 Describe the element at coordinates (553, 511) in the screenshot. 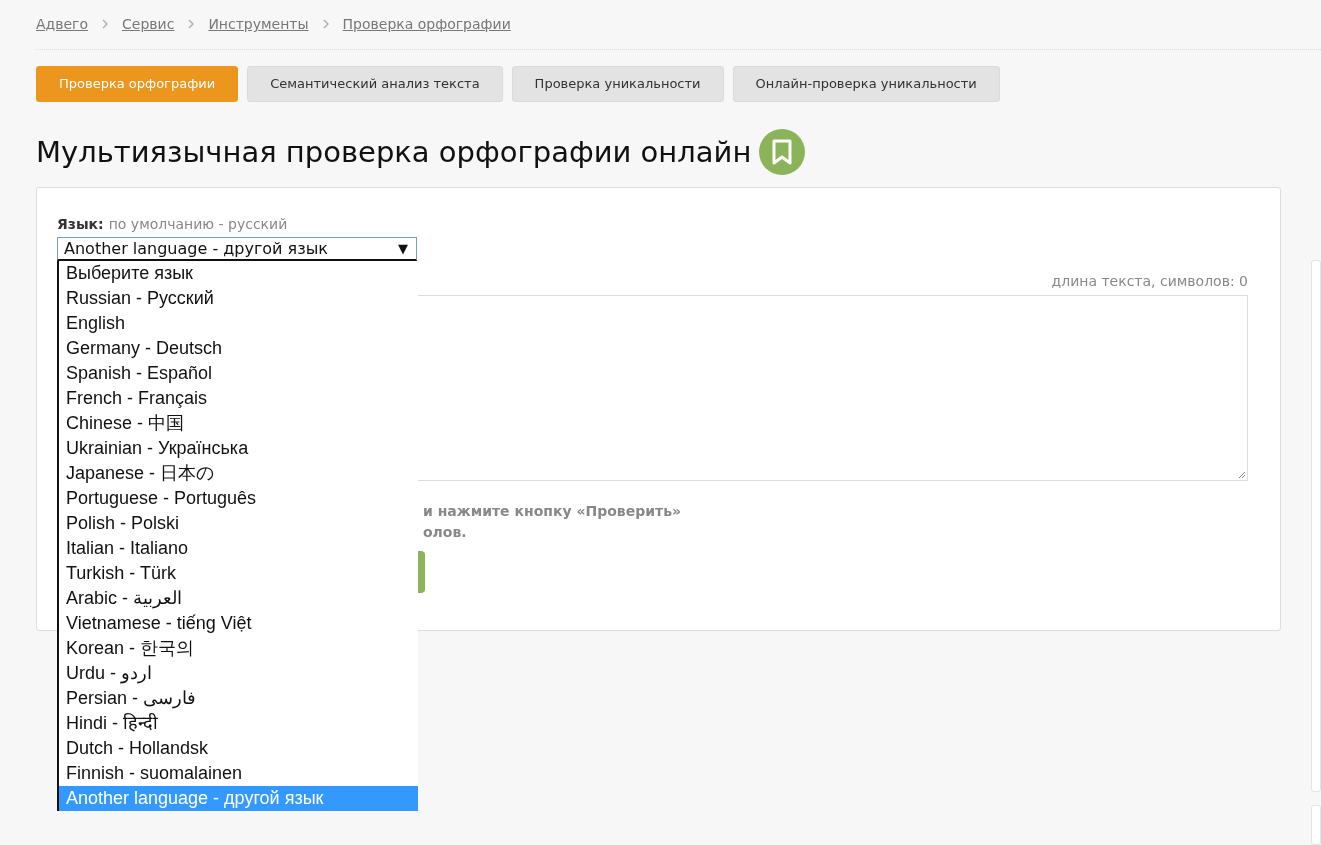

I see `instruction-text: и нажмите кнопку «Проверить»` at that location.